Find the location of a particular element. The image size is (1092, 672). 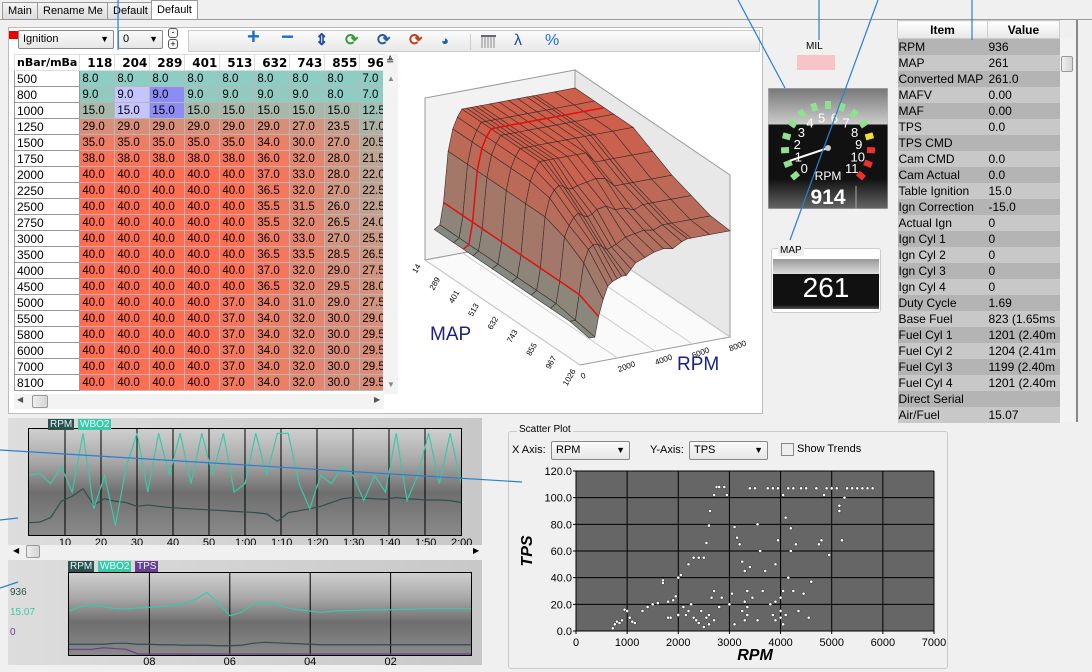

minus-icon: − is located at coordinates (287, 37).